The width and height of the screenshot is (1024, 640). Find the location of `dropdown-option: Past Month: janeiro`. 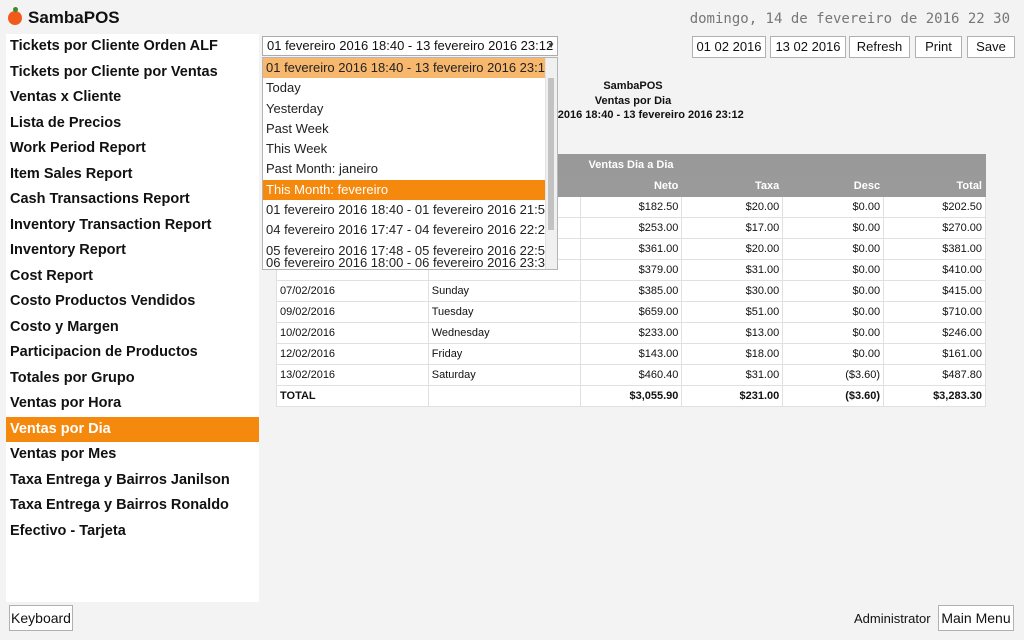

dropdown-option: Past Month: janeiro is located at coordinates (404, 169).